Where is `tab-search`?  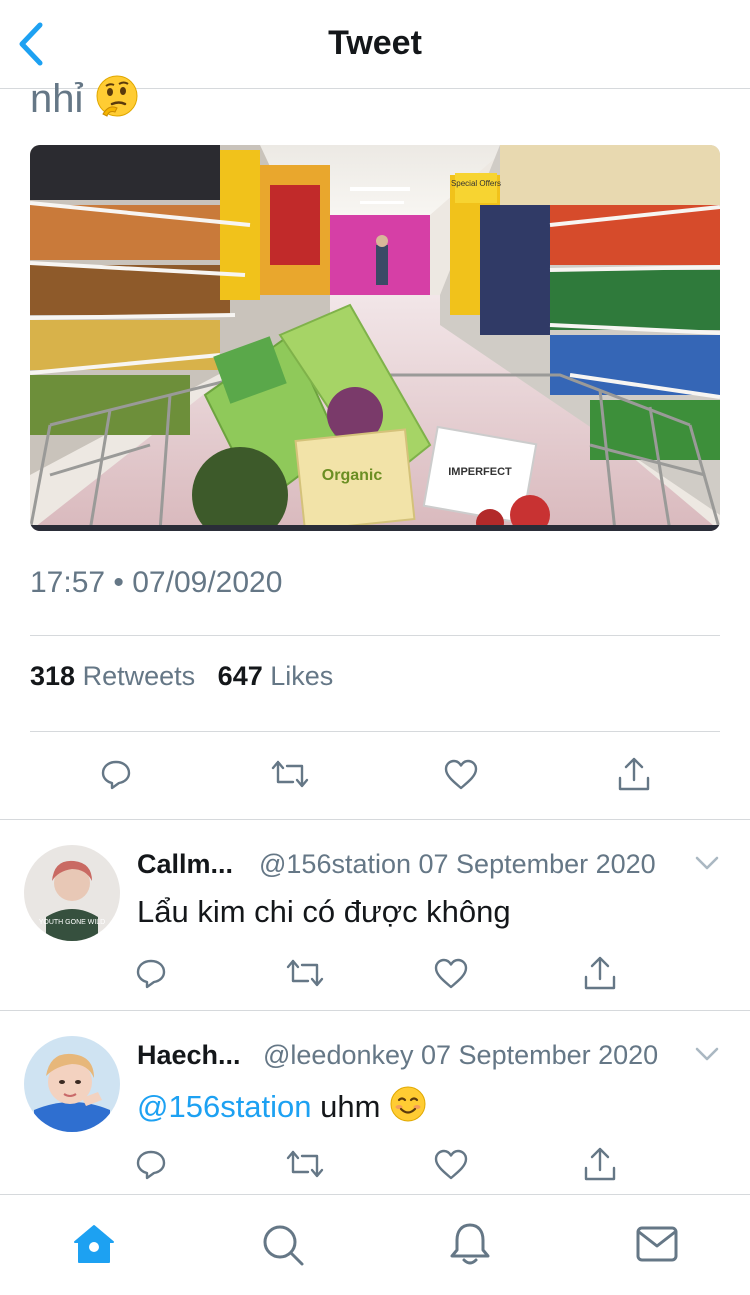 tab-search is located at coordinates (283, 1247).